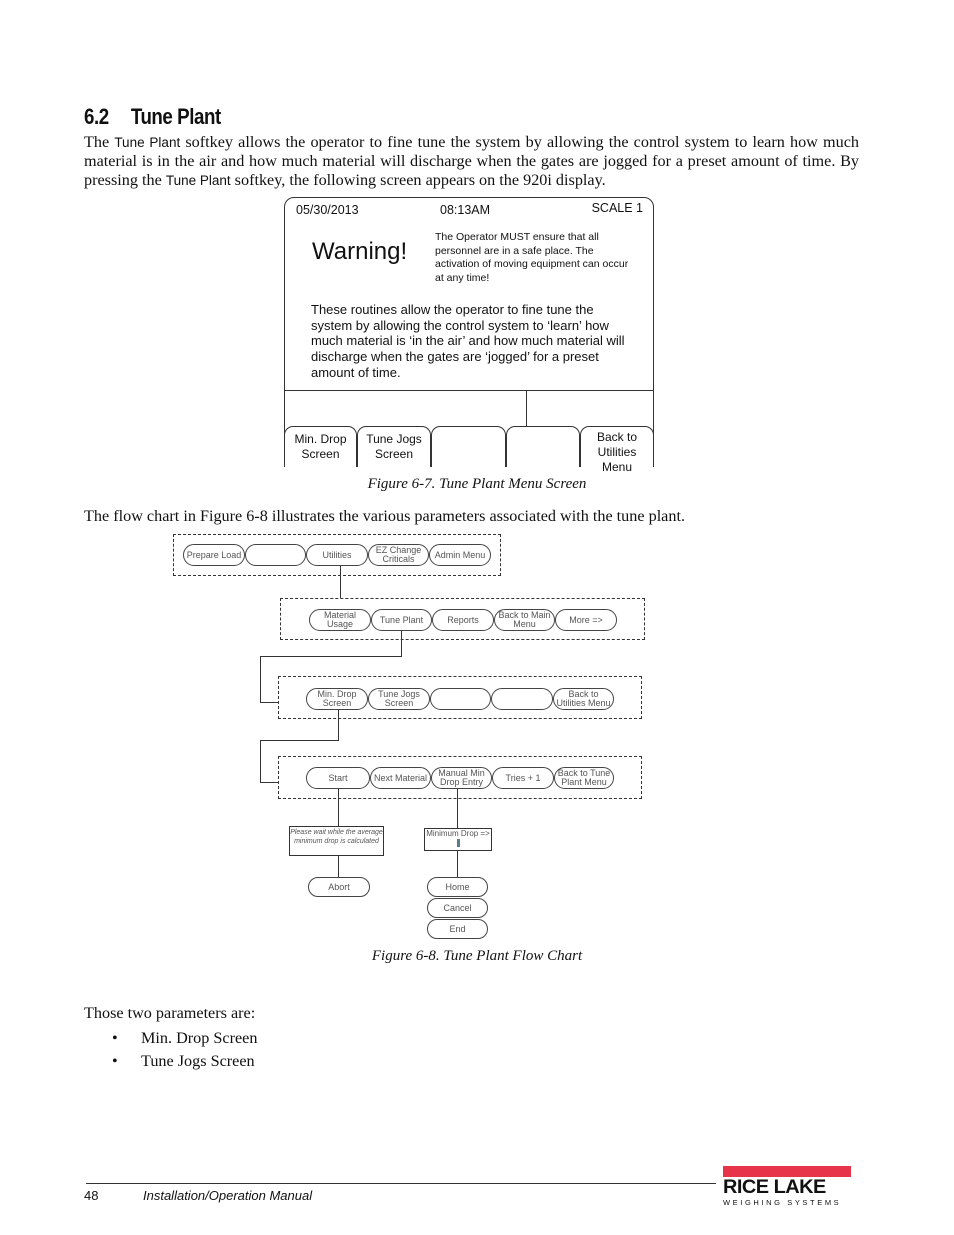 This screenshot has width=954, height=1235. Describe the element at coordinates (327, 210) in the screenshot. I see `screen-date: 05/30/2013` at that location.